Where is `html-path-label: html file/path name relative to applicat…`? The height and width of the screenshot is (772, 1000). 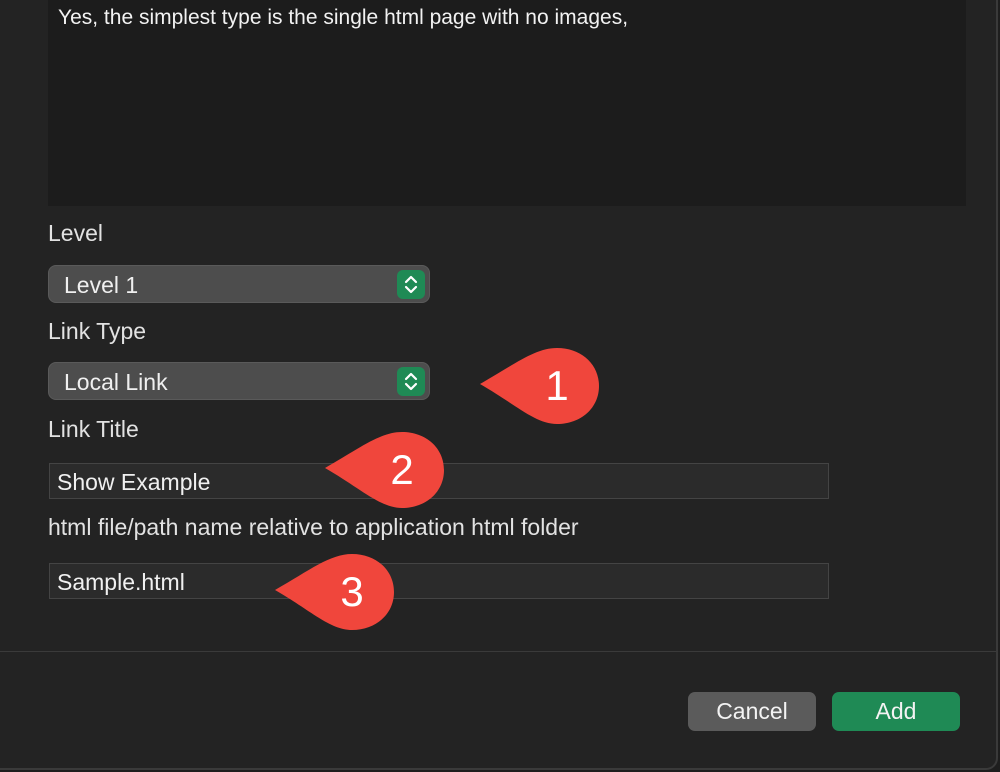 html-path-label: html file/path name relative to applicat… is located at coordinates (313, 527).